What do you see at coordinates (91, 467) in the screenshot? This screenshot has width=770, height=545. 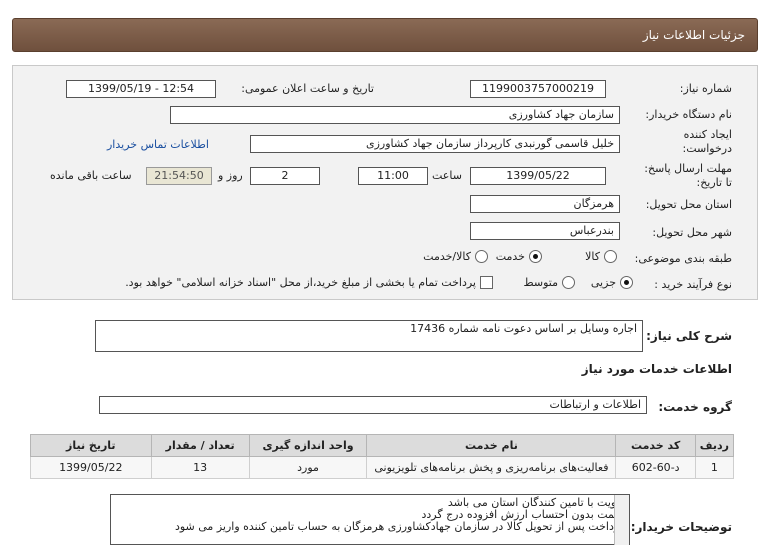 I see `cell-need-date: 1399/05/22` at bounding box center [91, 467].